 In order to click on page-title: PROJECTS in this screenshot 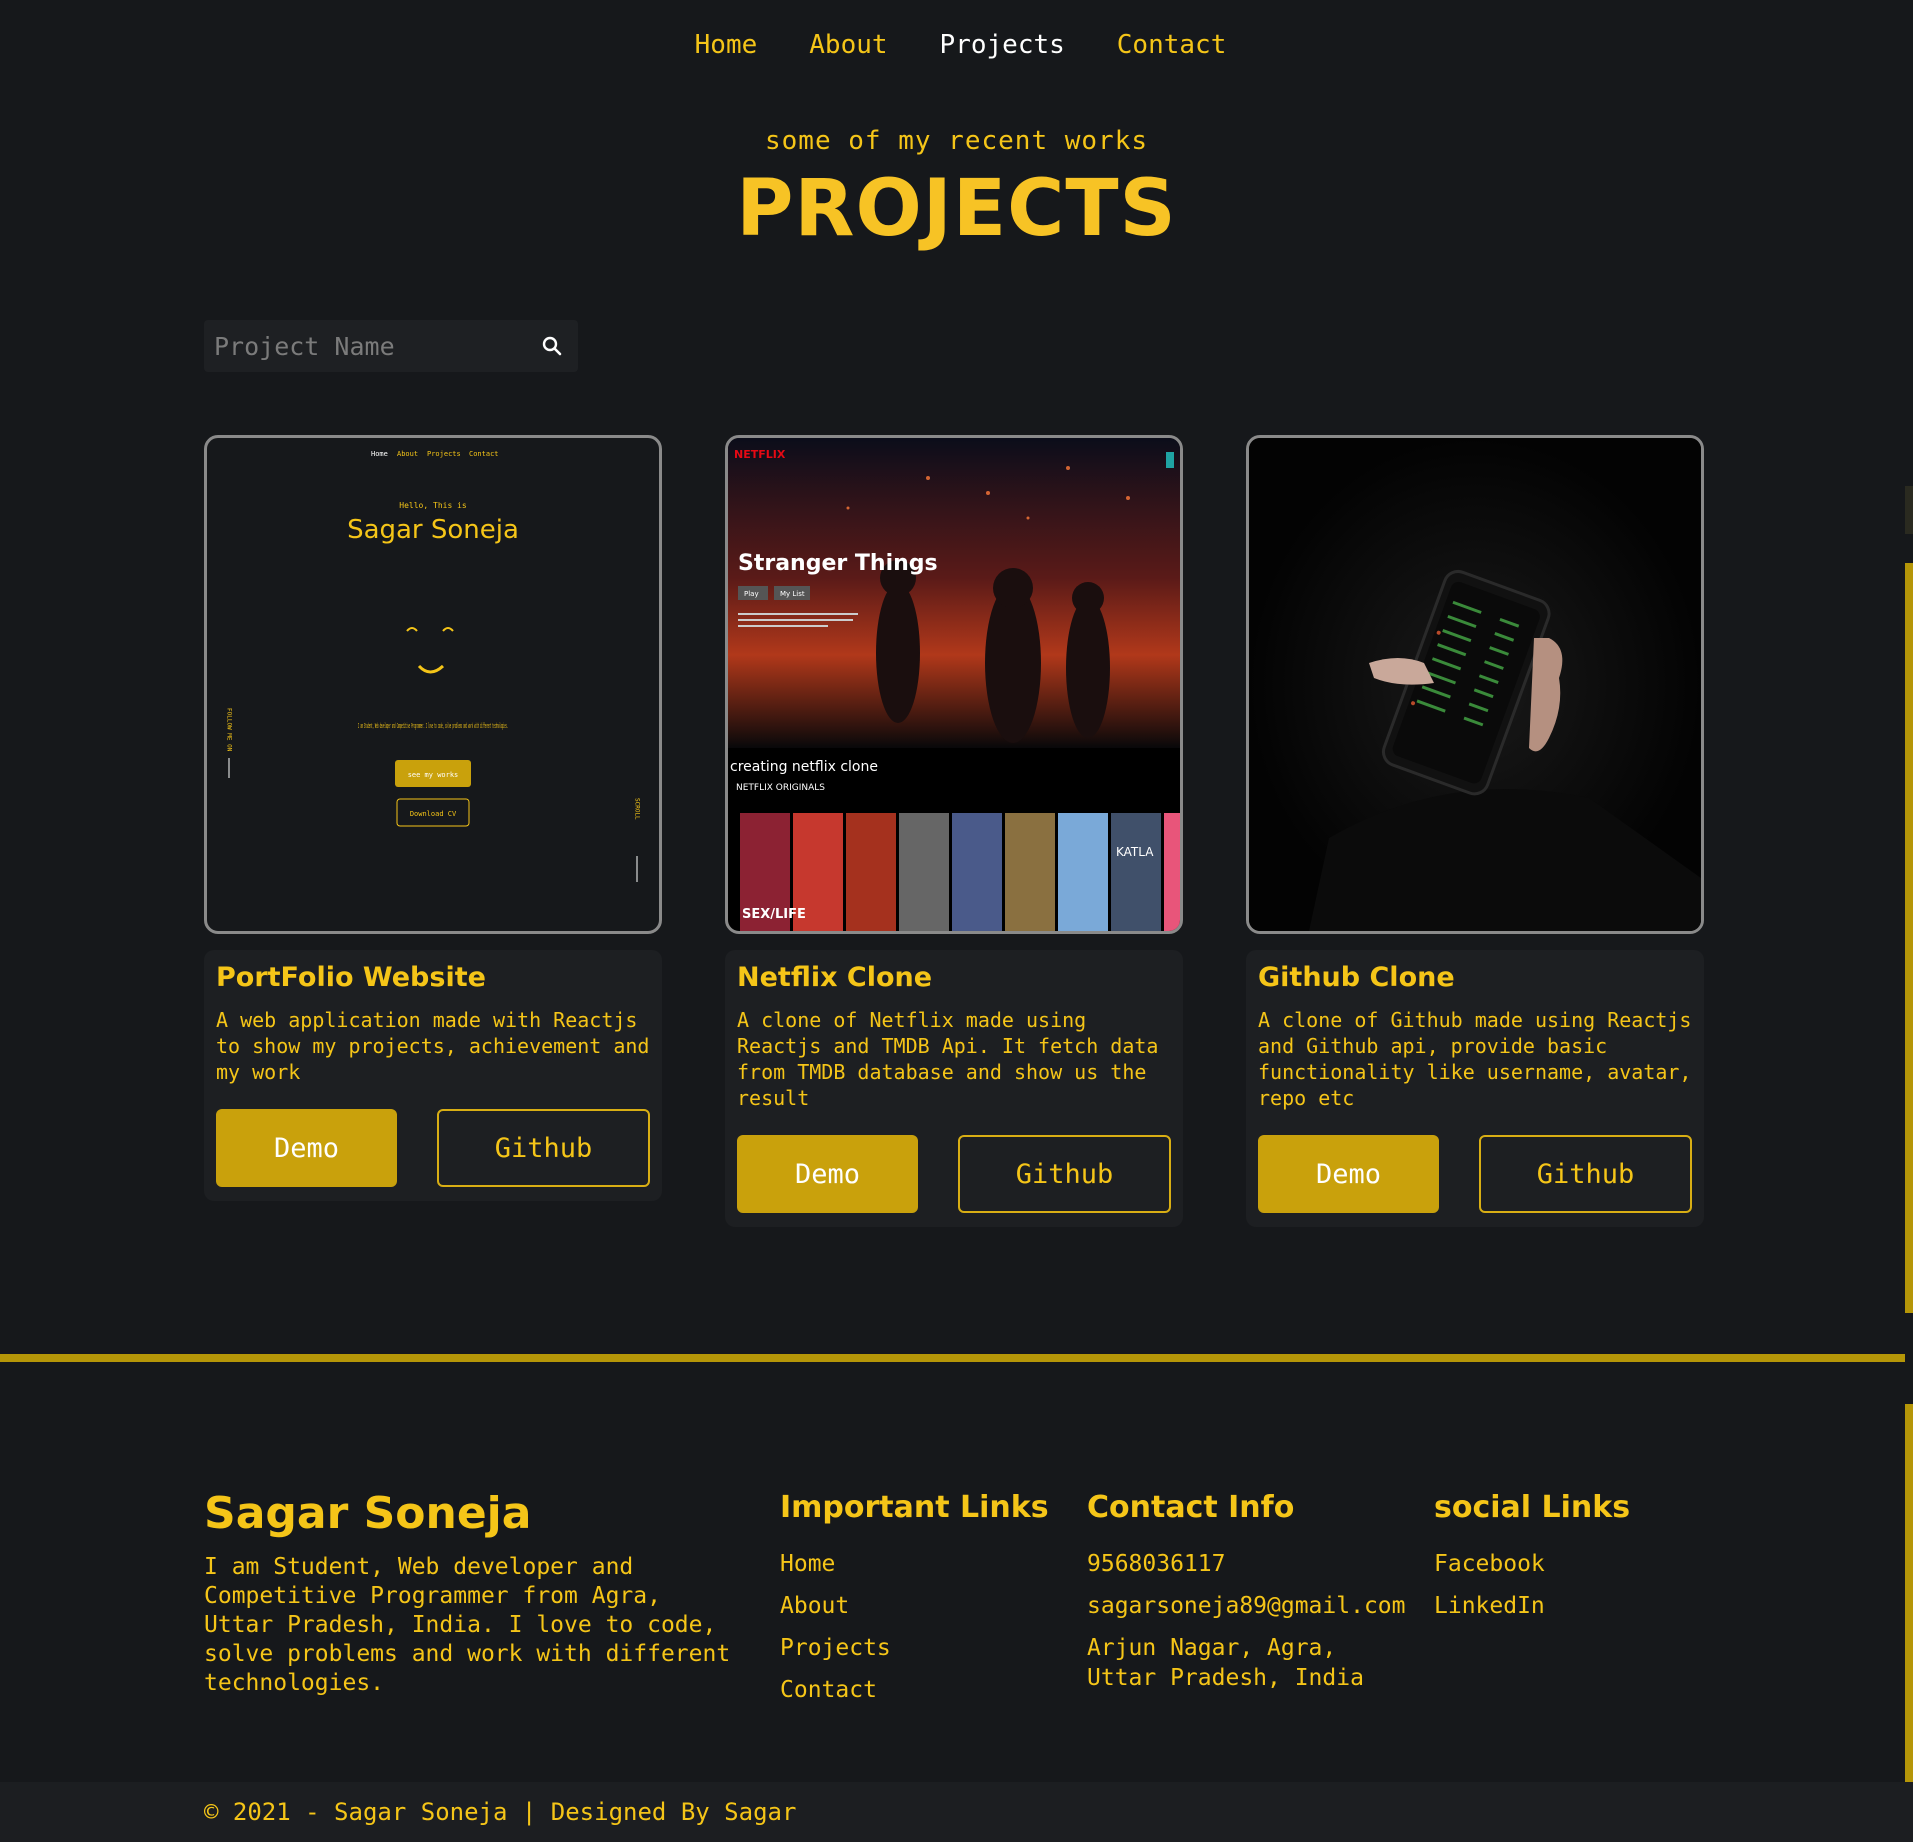, I will do `click(956, 209)`.